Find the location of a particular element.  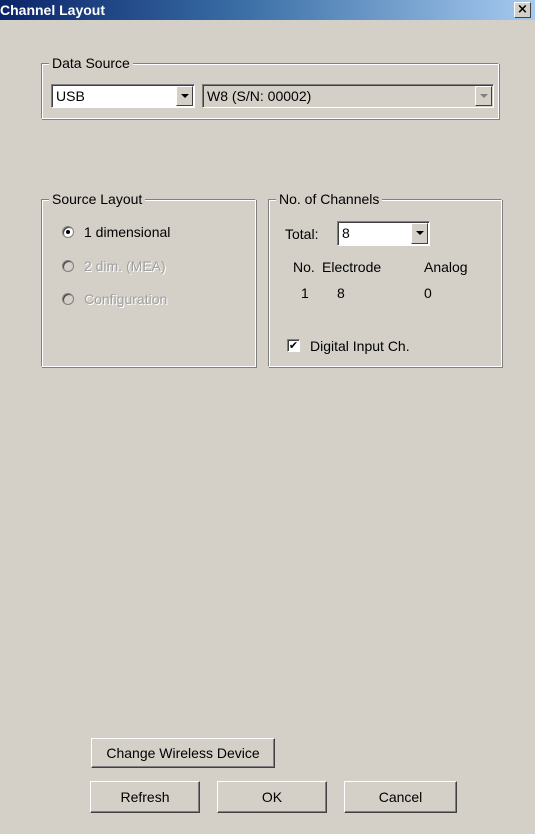

device-select: W8 (S/N: 00002) is located at coordinates (348, 96).